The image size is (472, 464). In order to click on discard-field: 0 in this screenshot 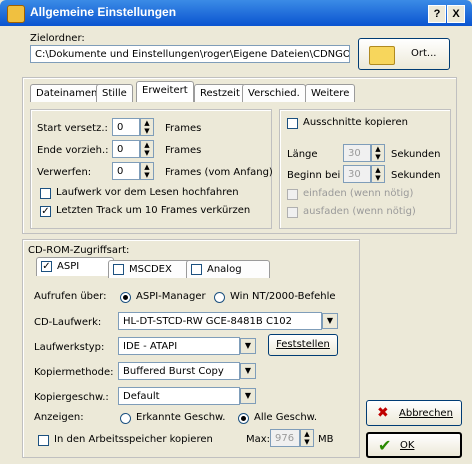, I will do `click(126, 171)`.